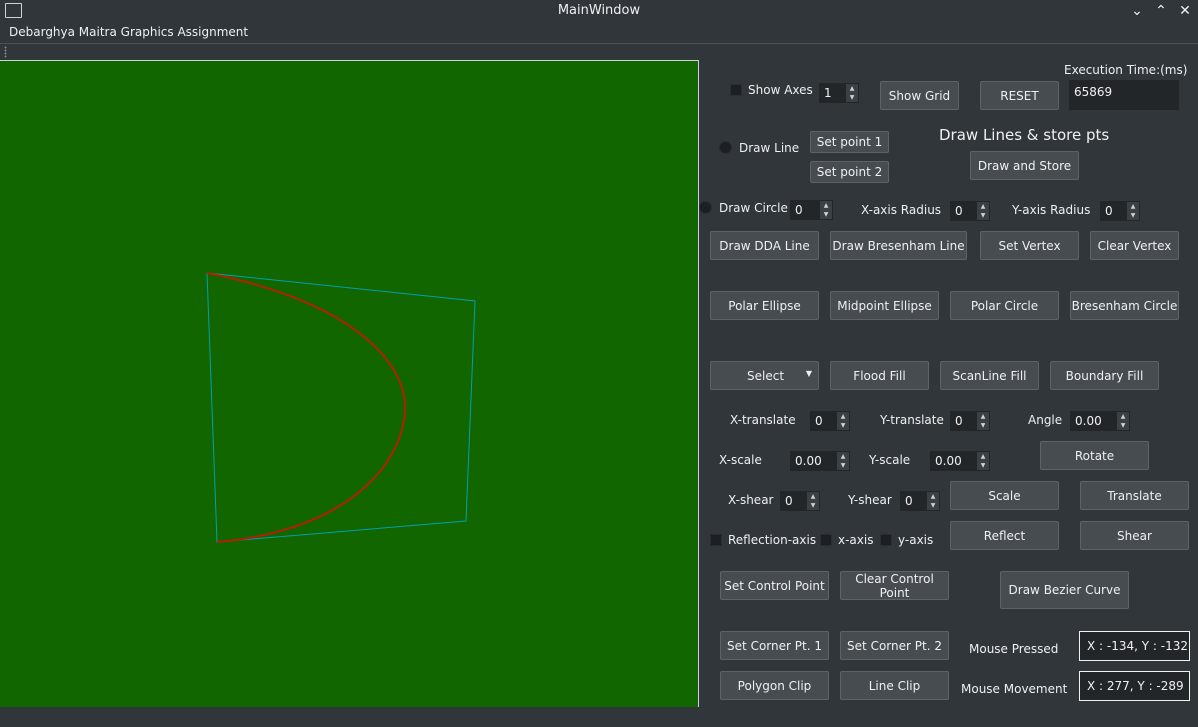 The image size is (1198, 727). I want to click on x-translate-spinbox: 0 ▲ ▼, so click(830, 421).